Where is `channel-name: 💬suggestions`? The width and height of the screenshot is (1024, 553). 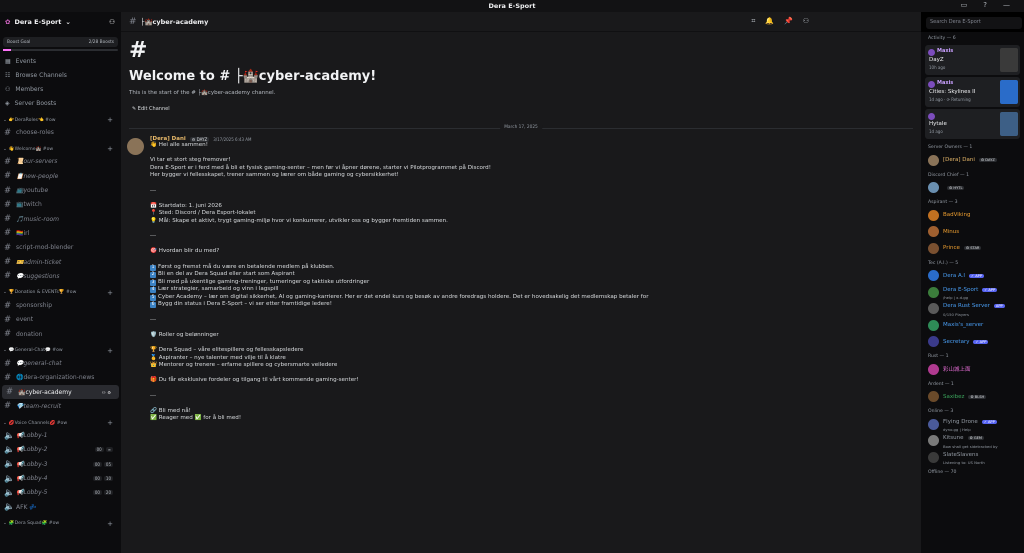 channel-name: 💬suggestions is located at coordinates (38, 276).